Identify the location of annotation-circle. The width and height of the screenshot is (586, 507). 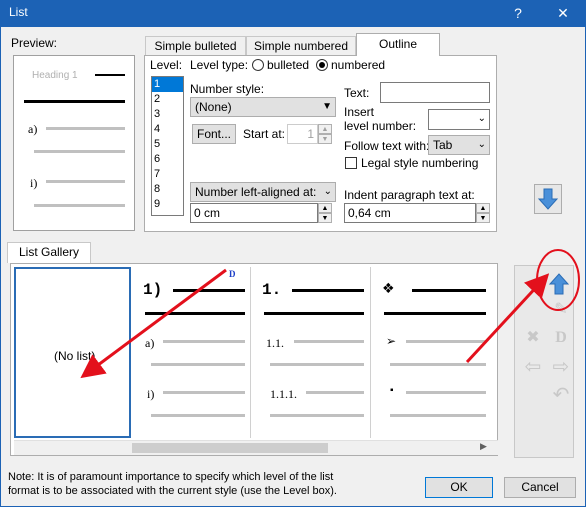
(558, 280).